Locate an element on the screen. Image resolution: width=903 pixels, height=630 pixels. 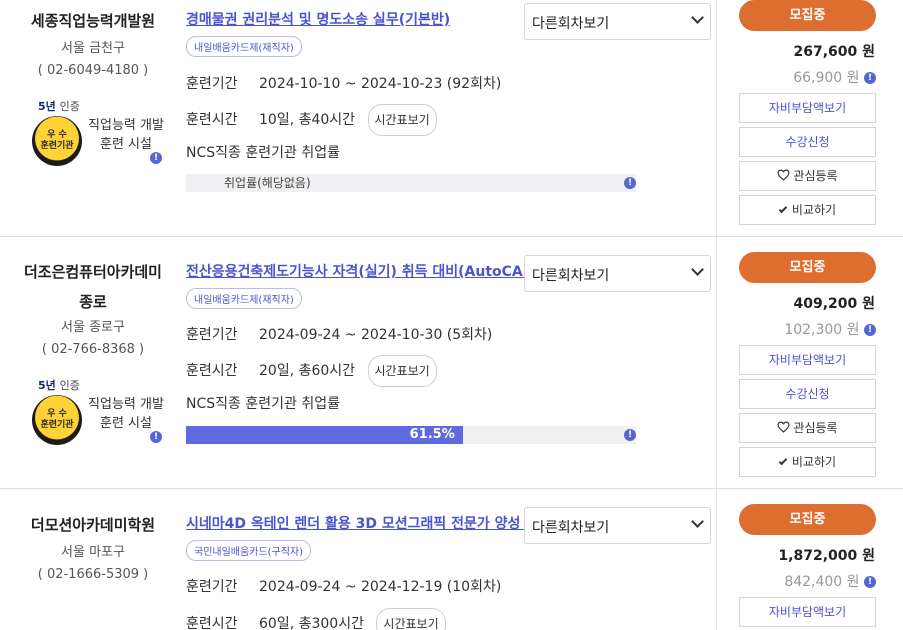
institution-phone: ( 02-6049-4180 ) is located at coordinates (93, 70).